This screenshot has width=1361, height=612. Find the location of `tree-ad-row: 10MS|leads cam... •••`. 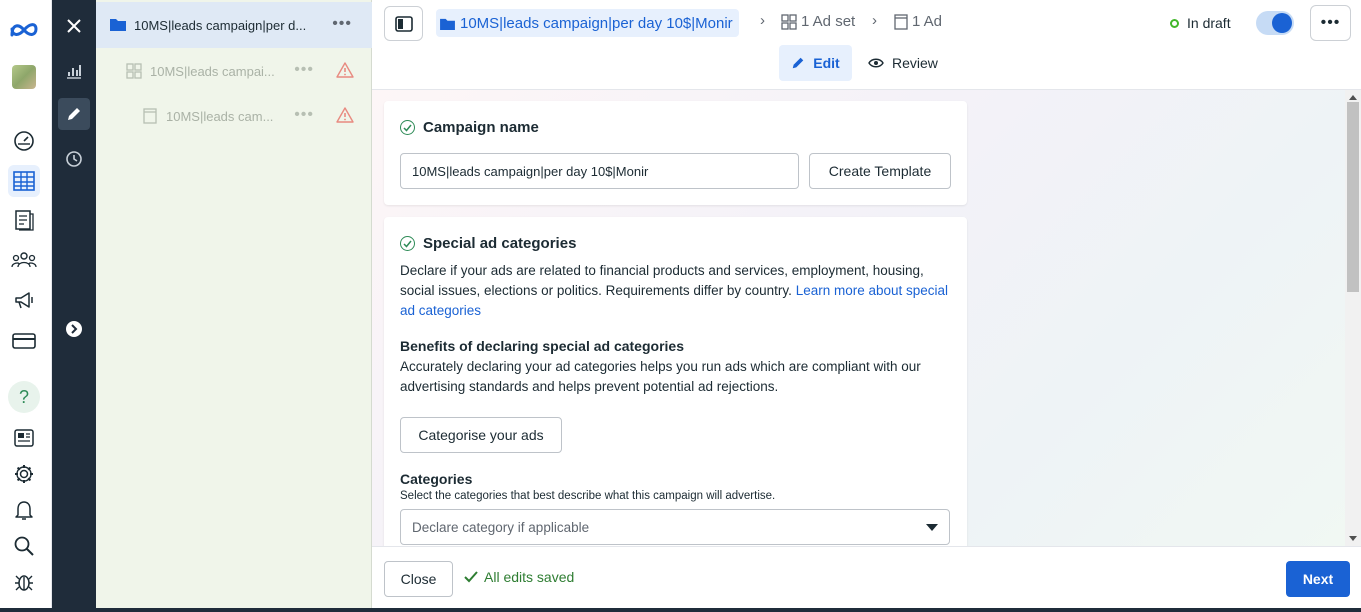

tree-ad-row: 10MS|leads cam... ••• is located at coordinates (234, 116).